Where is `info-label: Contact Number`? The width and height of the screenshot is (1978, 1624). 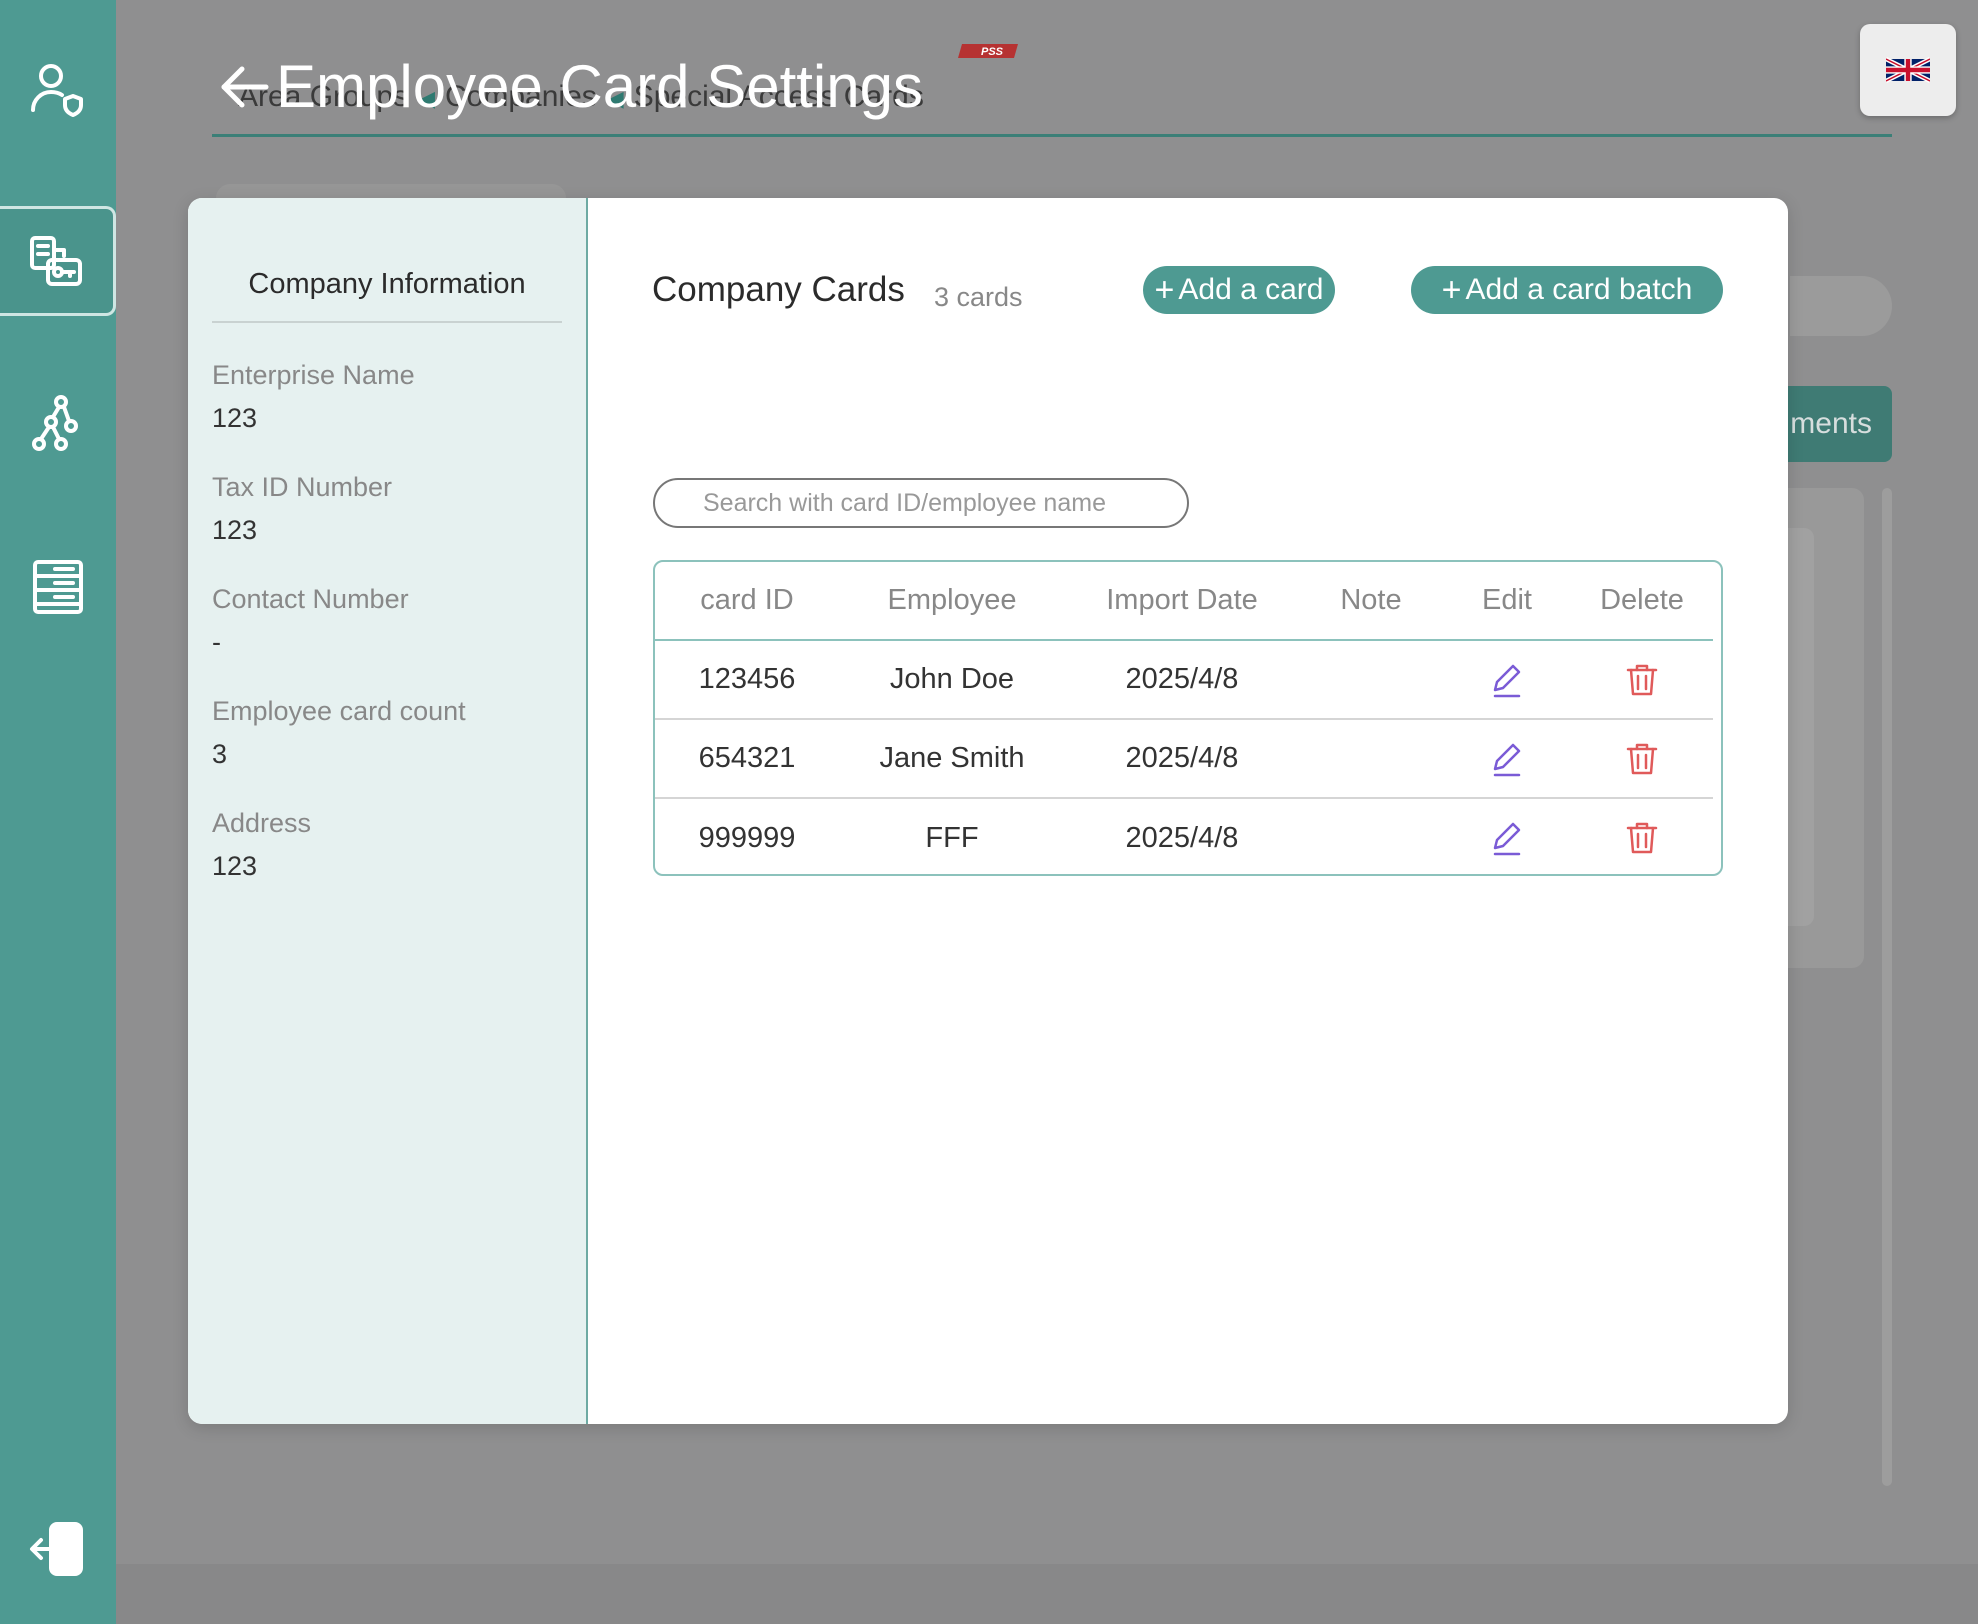
info-label: Contact Number is located at coordinates (310, 599).